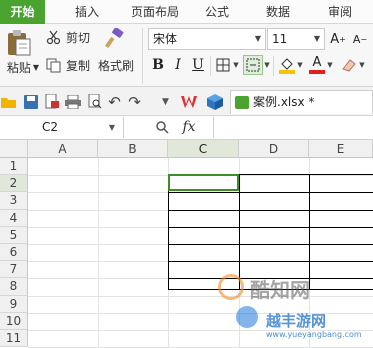 This screenshot has height=348, width=373. I want to click on increase-font-size-icon: A +, so click(338, 39).